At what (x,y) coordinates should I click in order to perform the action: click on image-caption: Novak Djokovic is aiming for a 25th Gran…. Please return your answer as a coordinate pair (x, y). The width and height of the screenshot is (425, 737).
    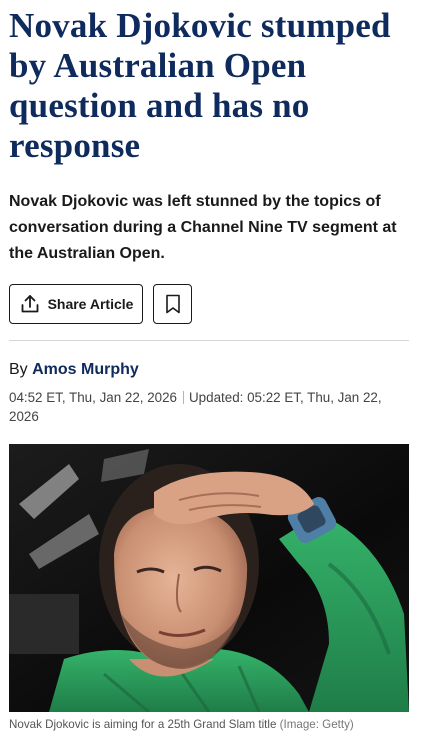
    Looking at the image, I should click on (181, 725).